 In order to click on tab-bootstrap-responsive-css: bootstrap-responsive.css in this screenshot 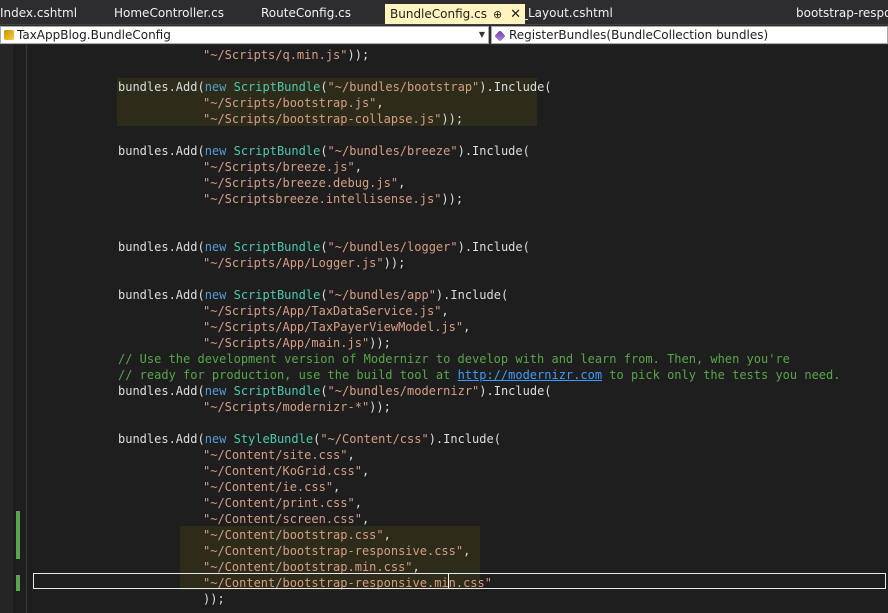, I will do `click(842, 12)`.